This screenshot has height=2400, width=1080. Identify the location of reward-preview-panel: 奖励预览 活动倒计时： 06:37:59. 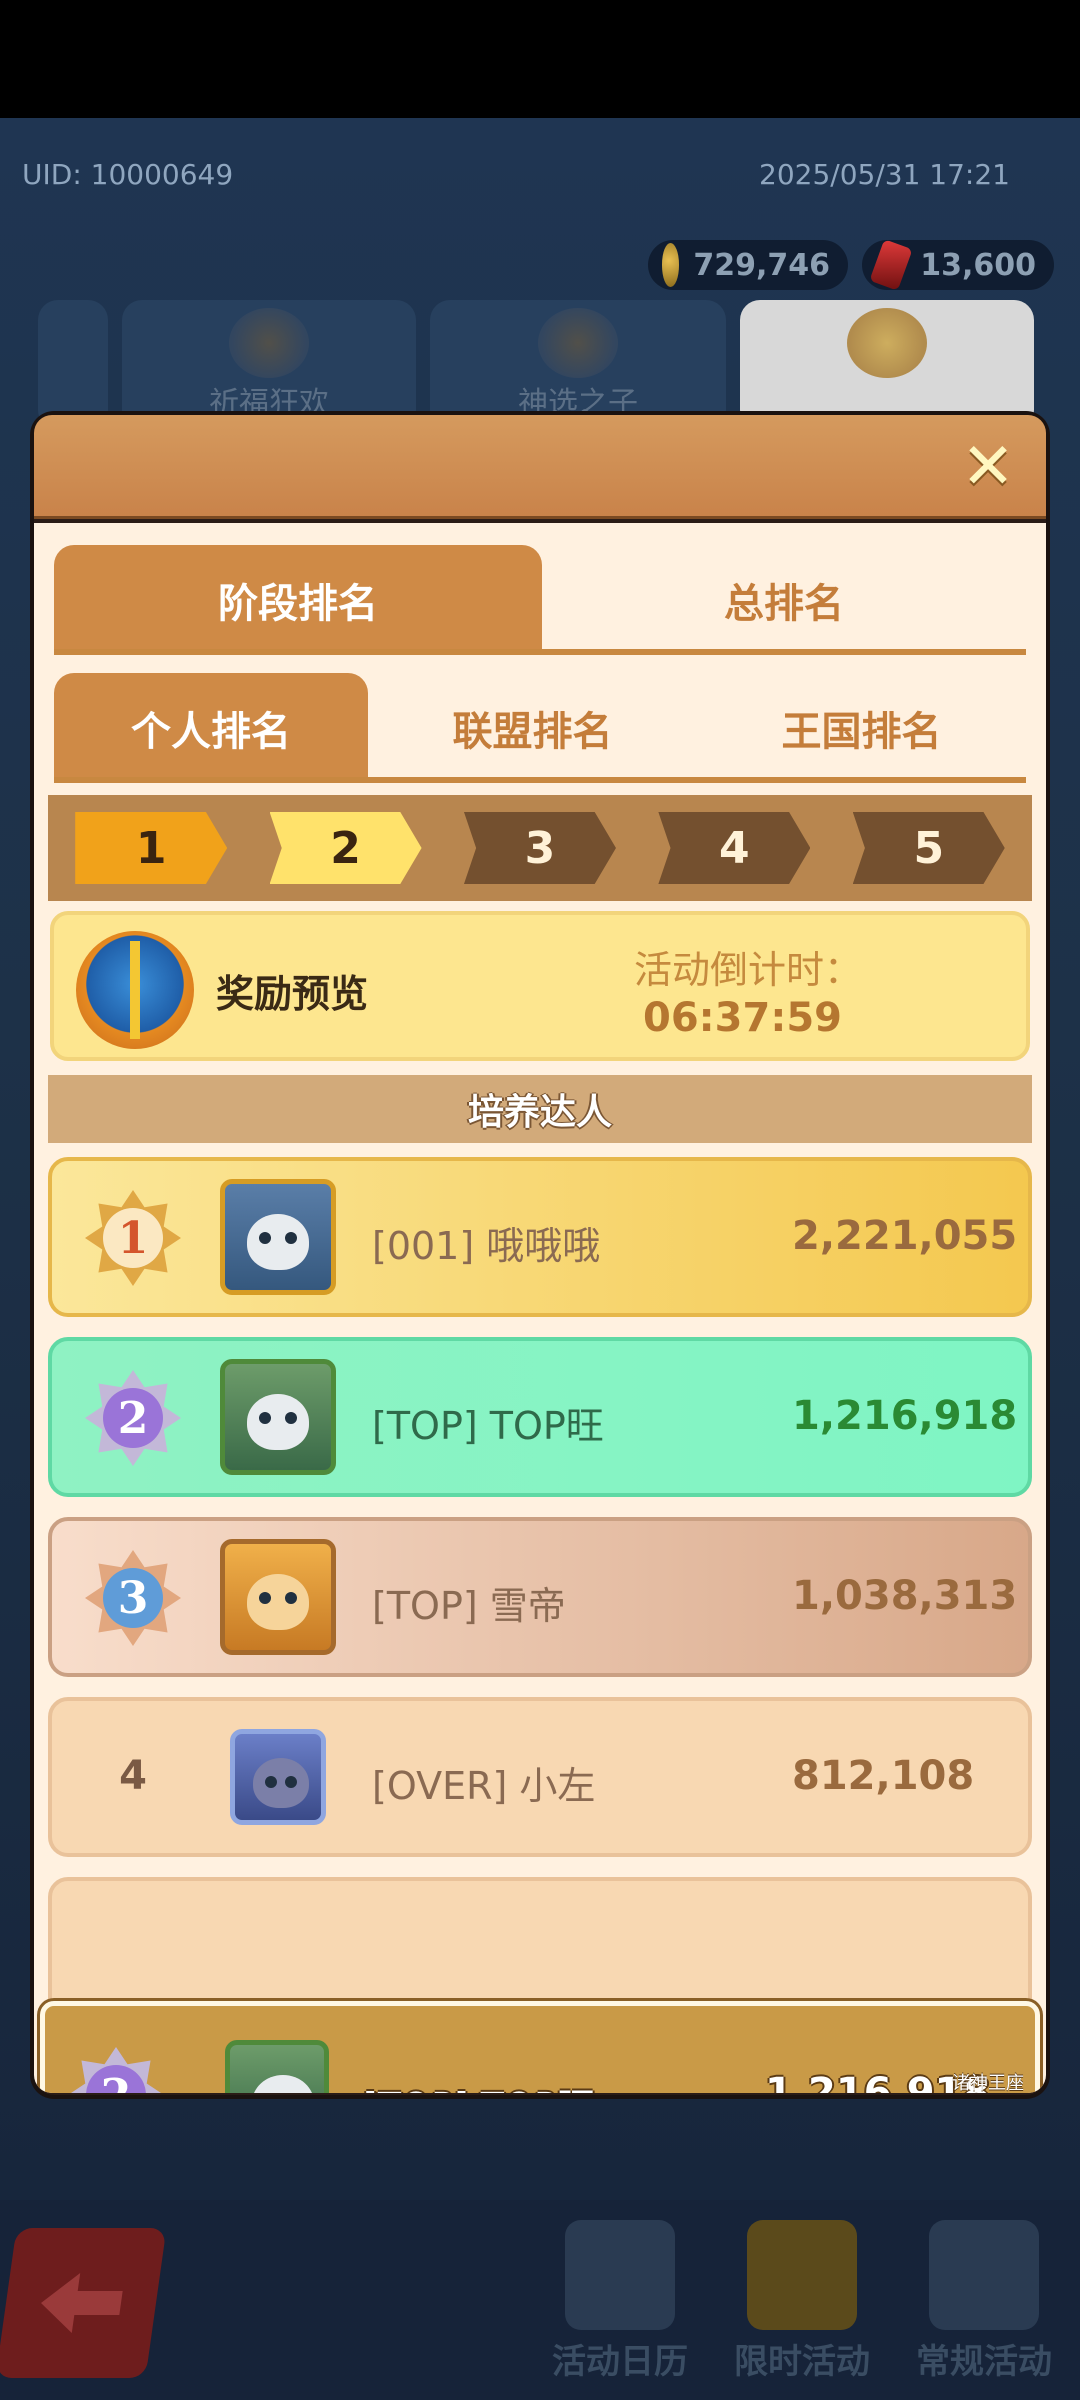
(540, 986).